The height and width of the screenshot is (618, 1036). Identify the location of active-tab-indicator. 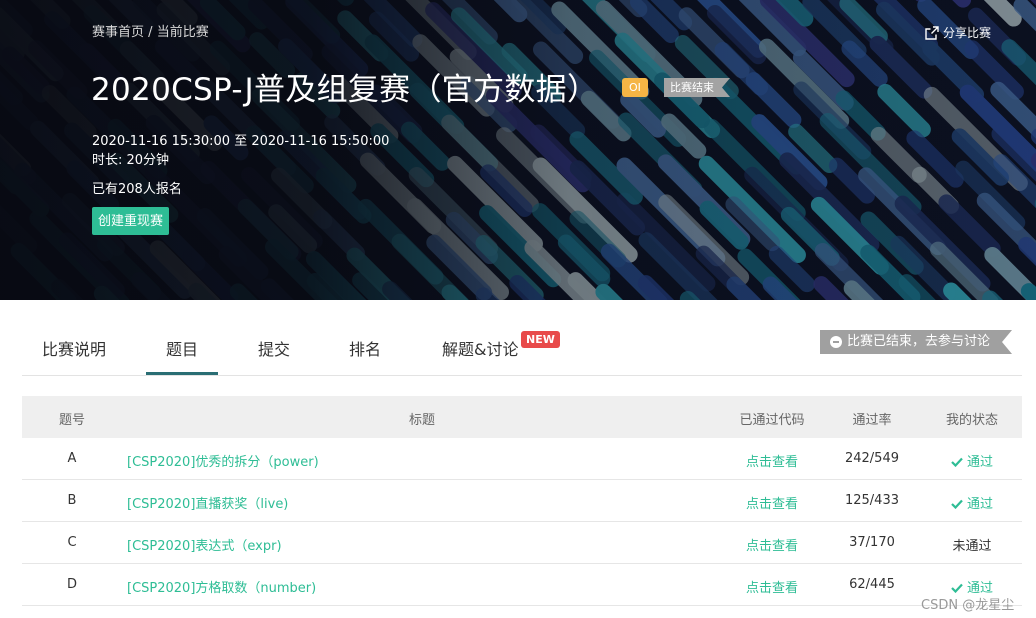
(182, 373).